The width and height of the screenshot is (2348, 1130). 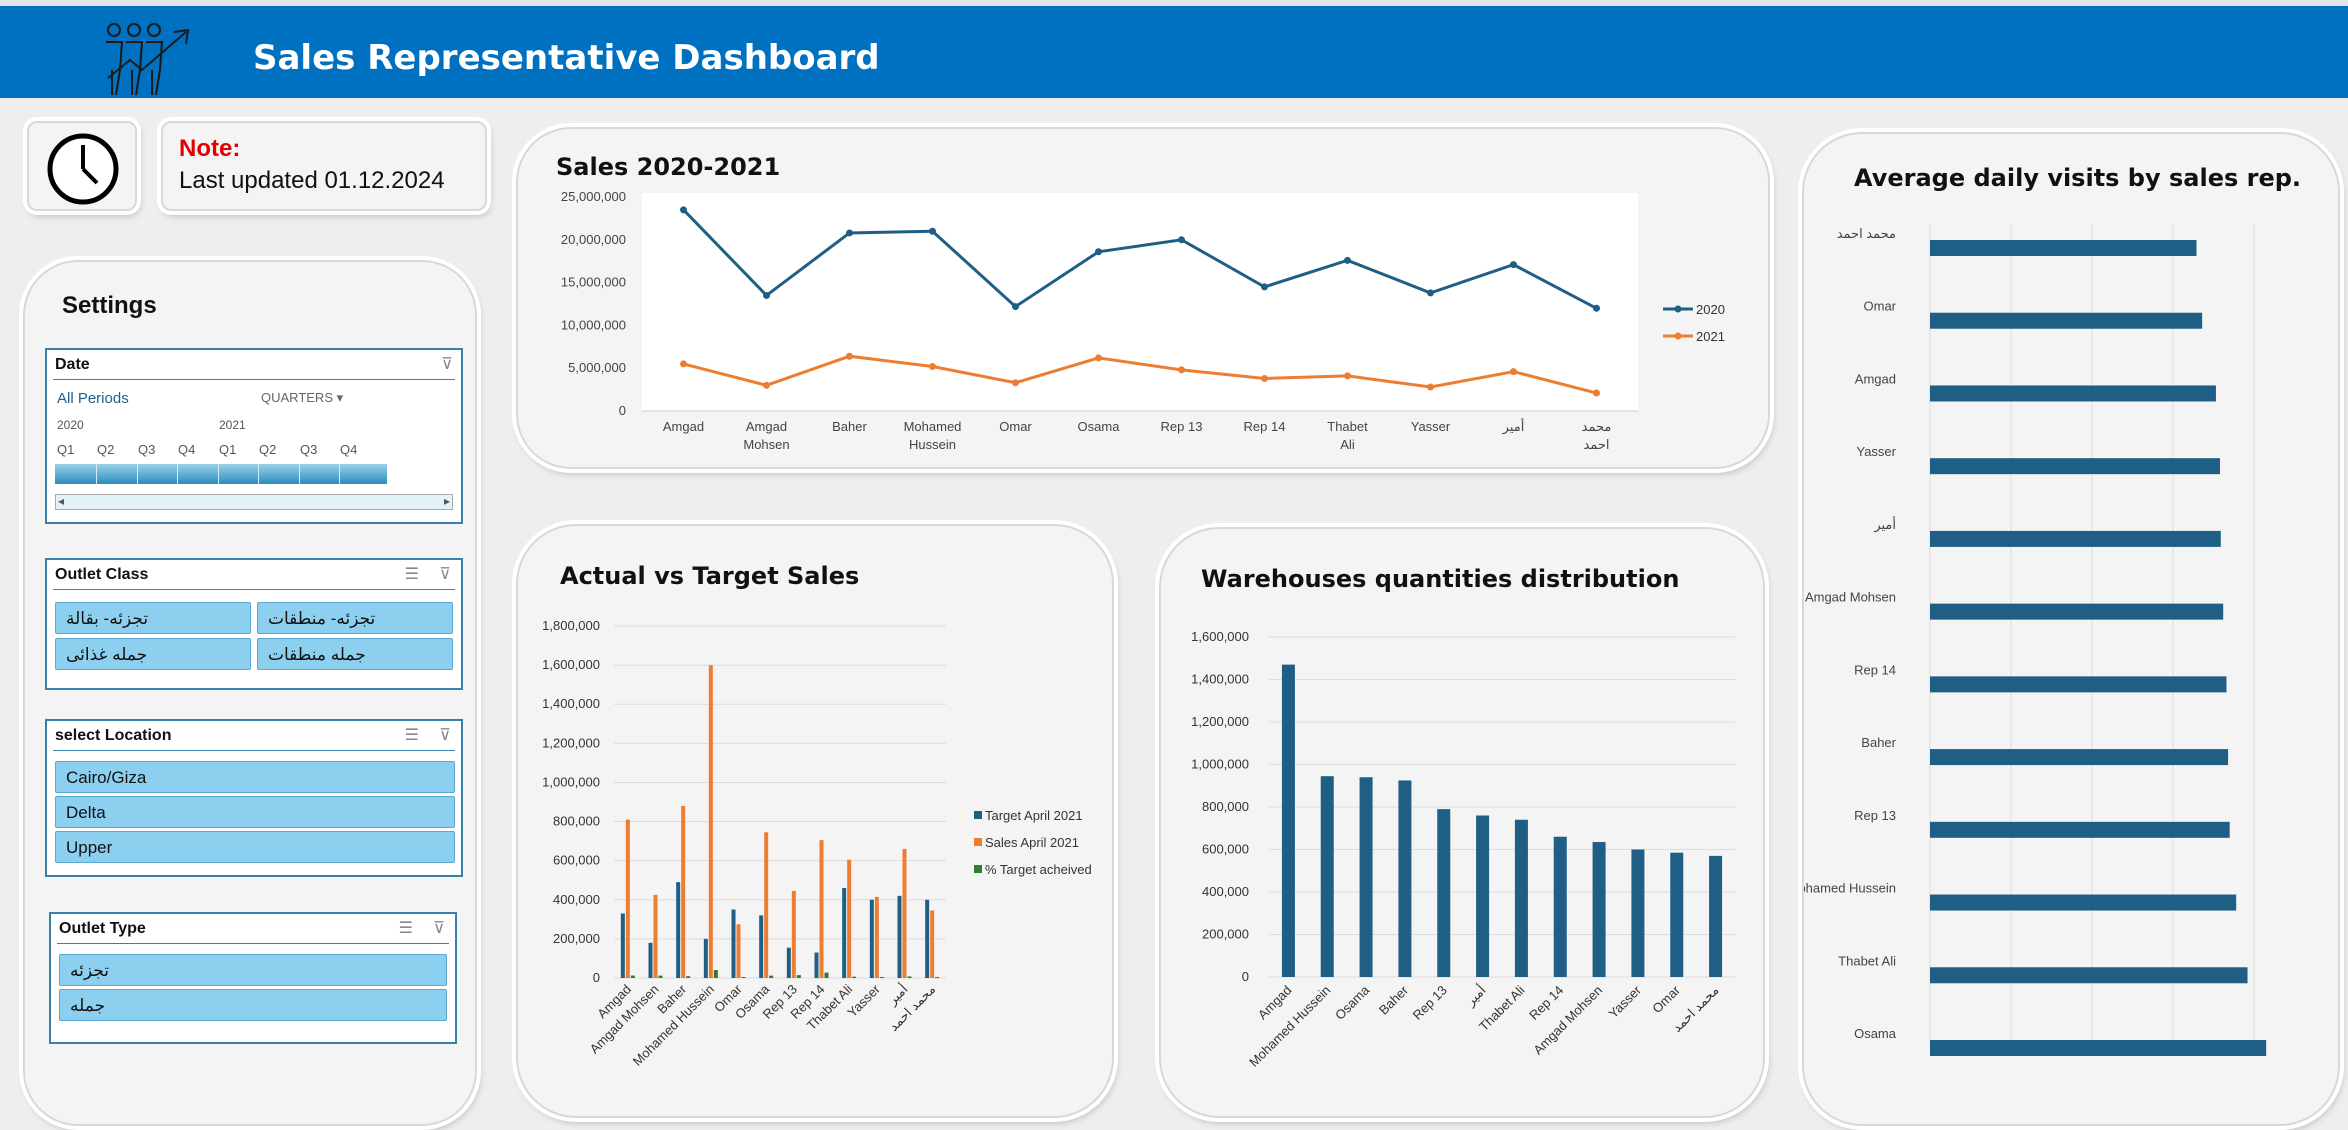 What do you see at coordinates (210, 148) in the screenshot?
I see `note-label: Note:` at bounding box center [210, 148].